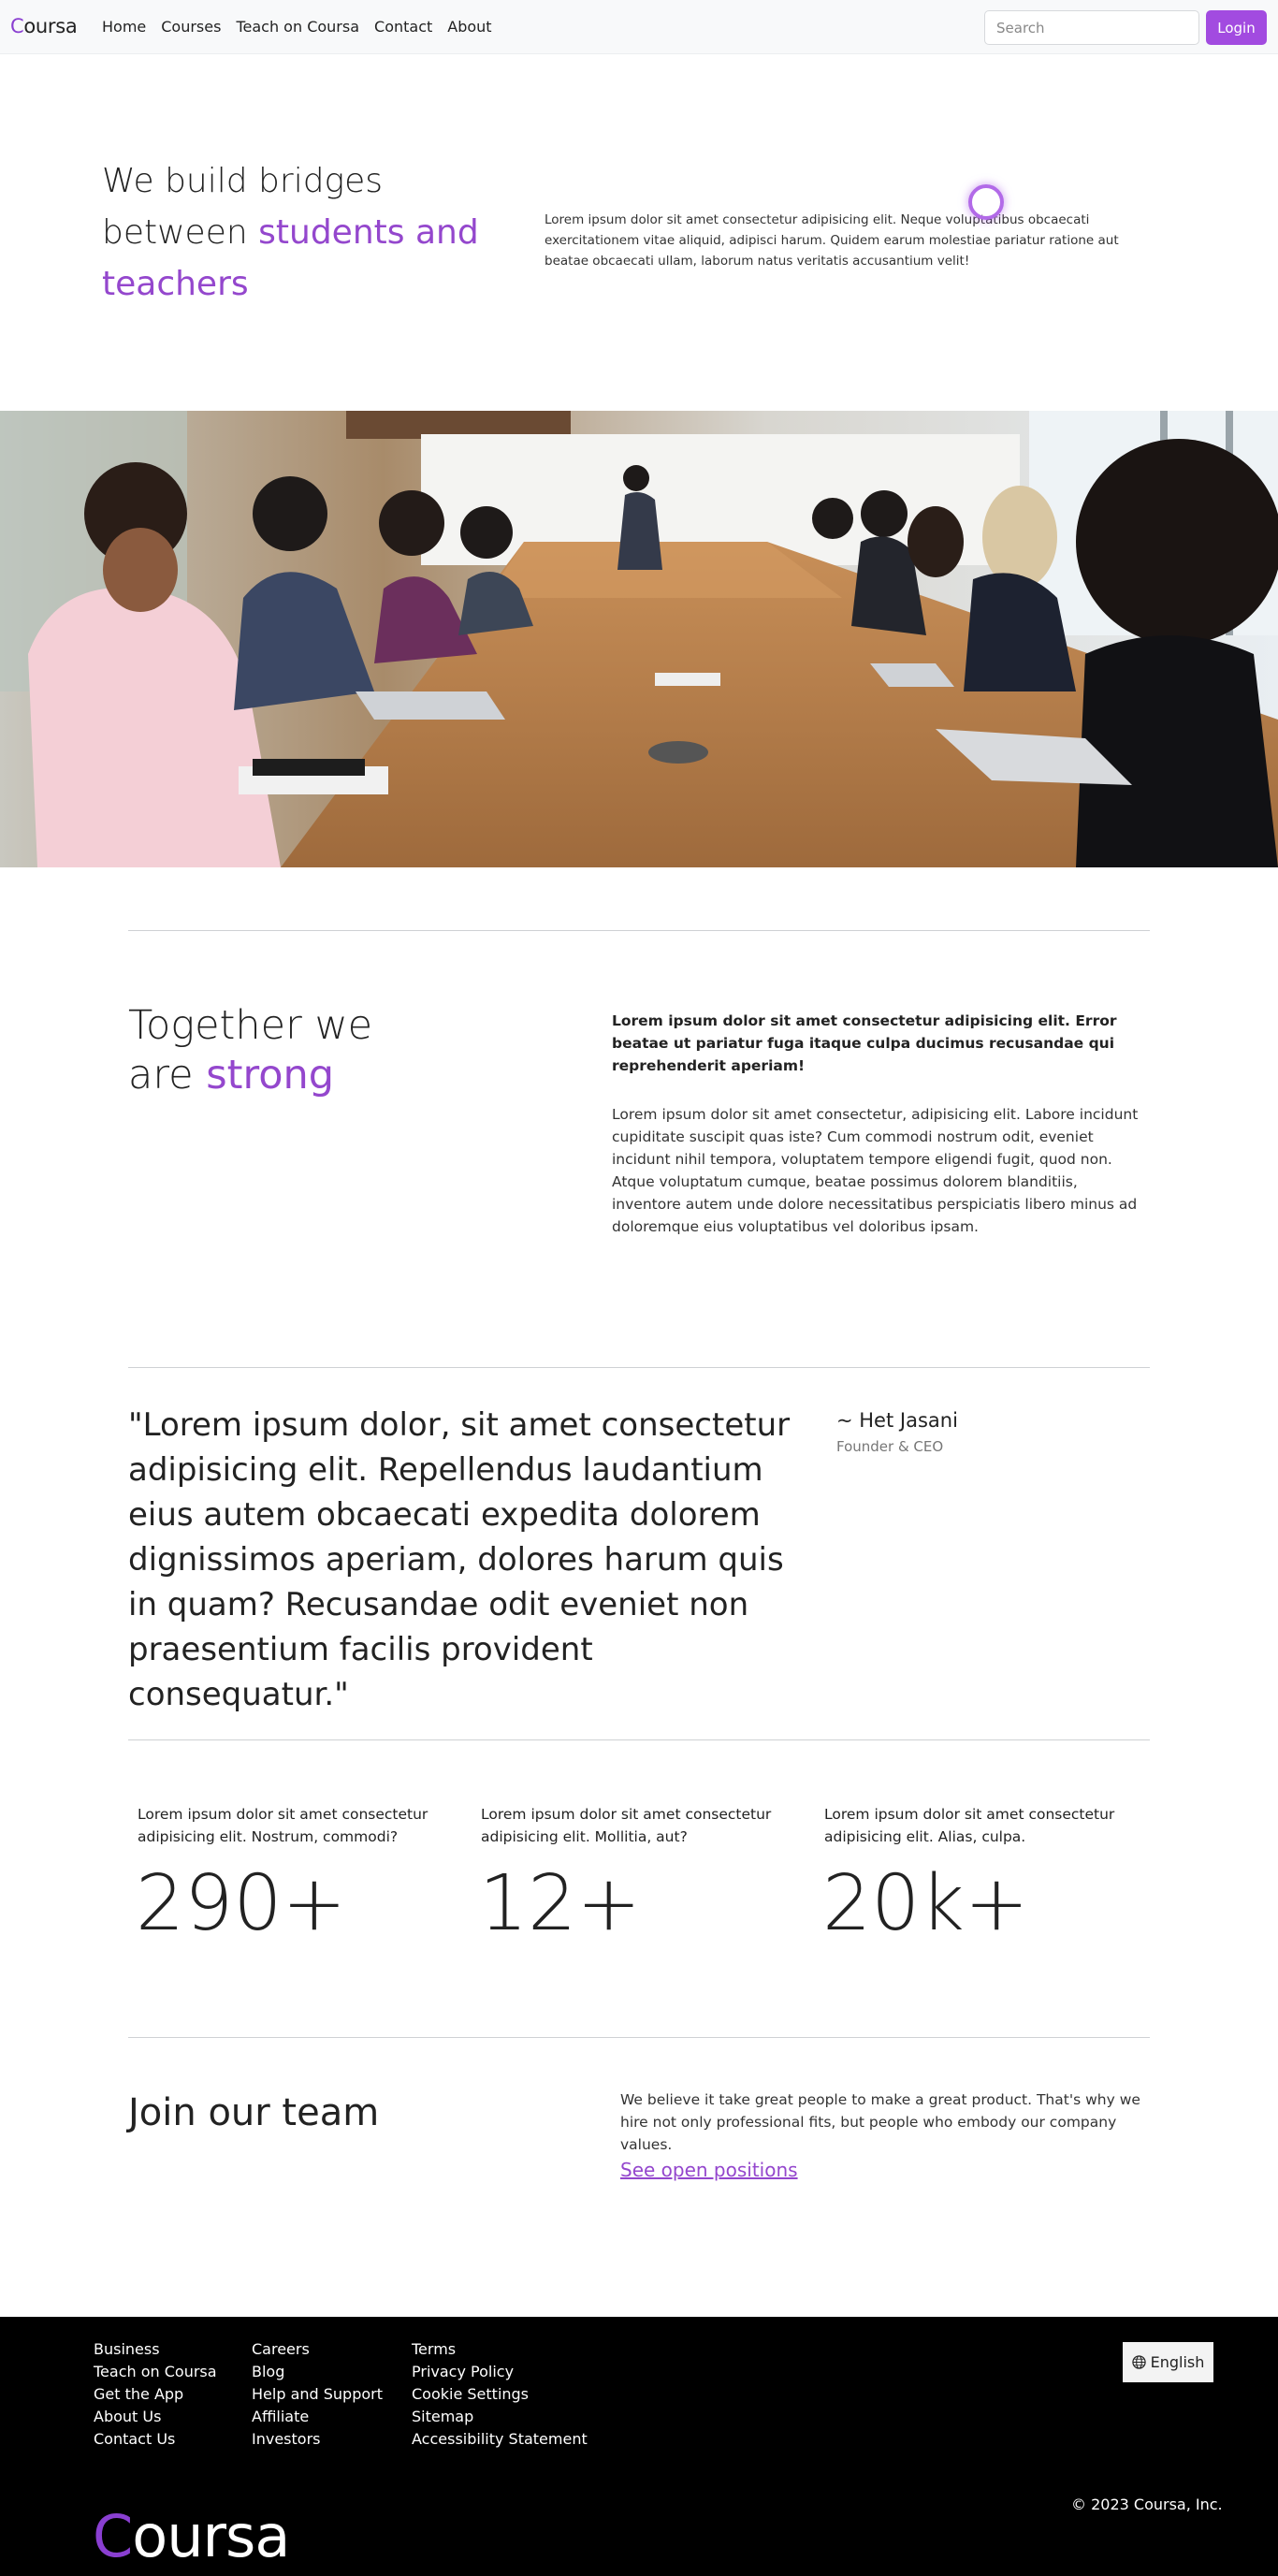  Describe the element at coordinates (925, 1903) in the screenshot. I see `stat-value: 20k+` at that location.